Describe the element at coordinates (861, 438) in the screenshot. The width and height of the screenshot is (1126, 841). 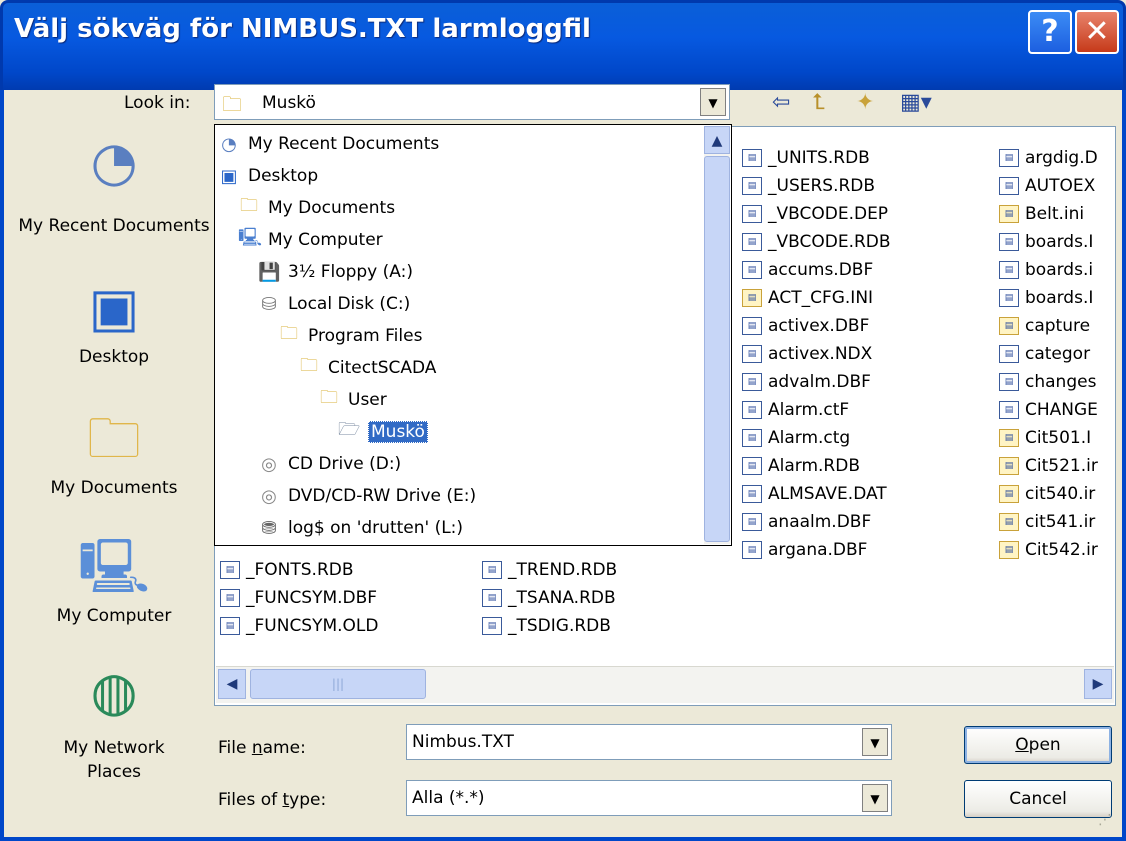
I see `file-item: ▤ Alarm.ctg` at that location.